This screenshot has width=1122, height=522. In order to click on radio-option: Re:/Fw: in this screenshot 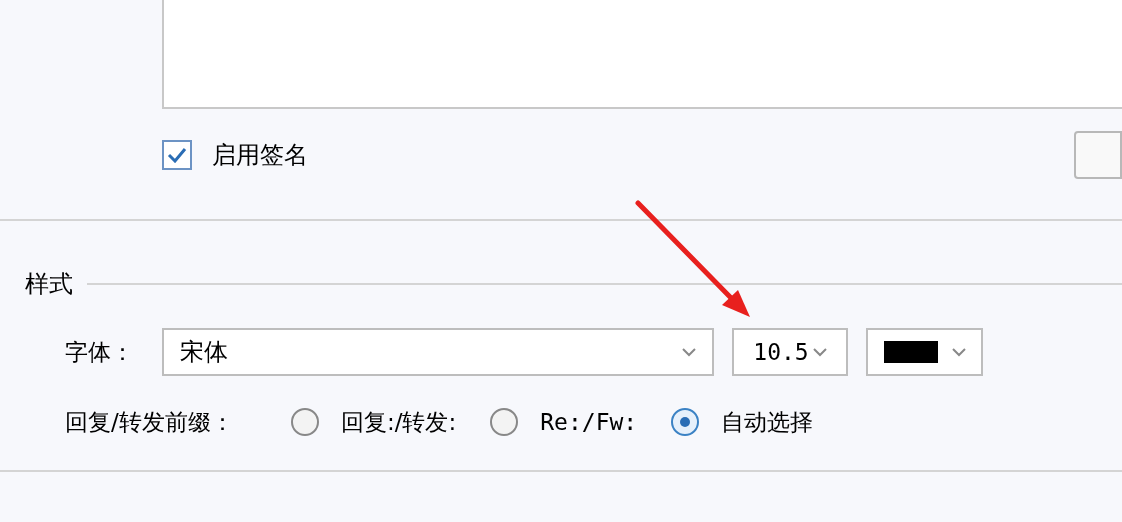, I will do `click(564, 422)`.